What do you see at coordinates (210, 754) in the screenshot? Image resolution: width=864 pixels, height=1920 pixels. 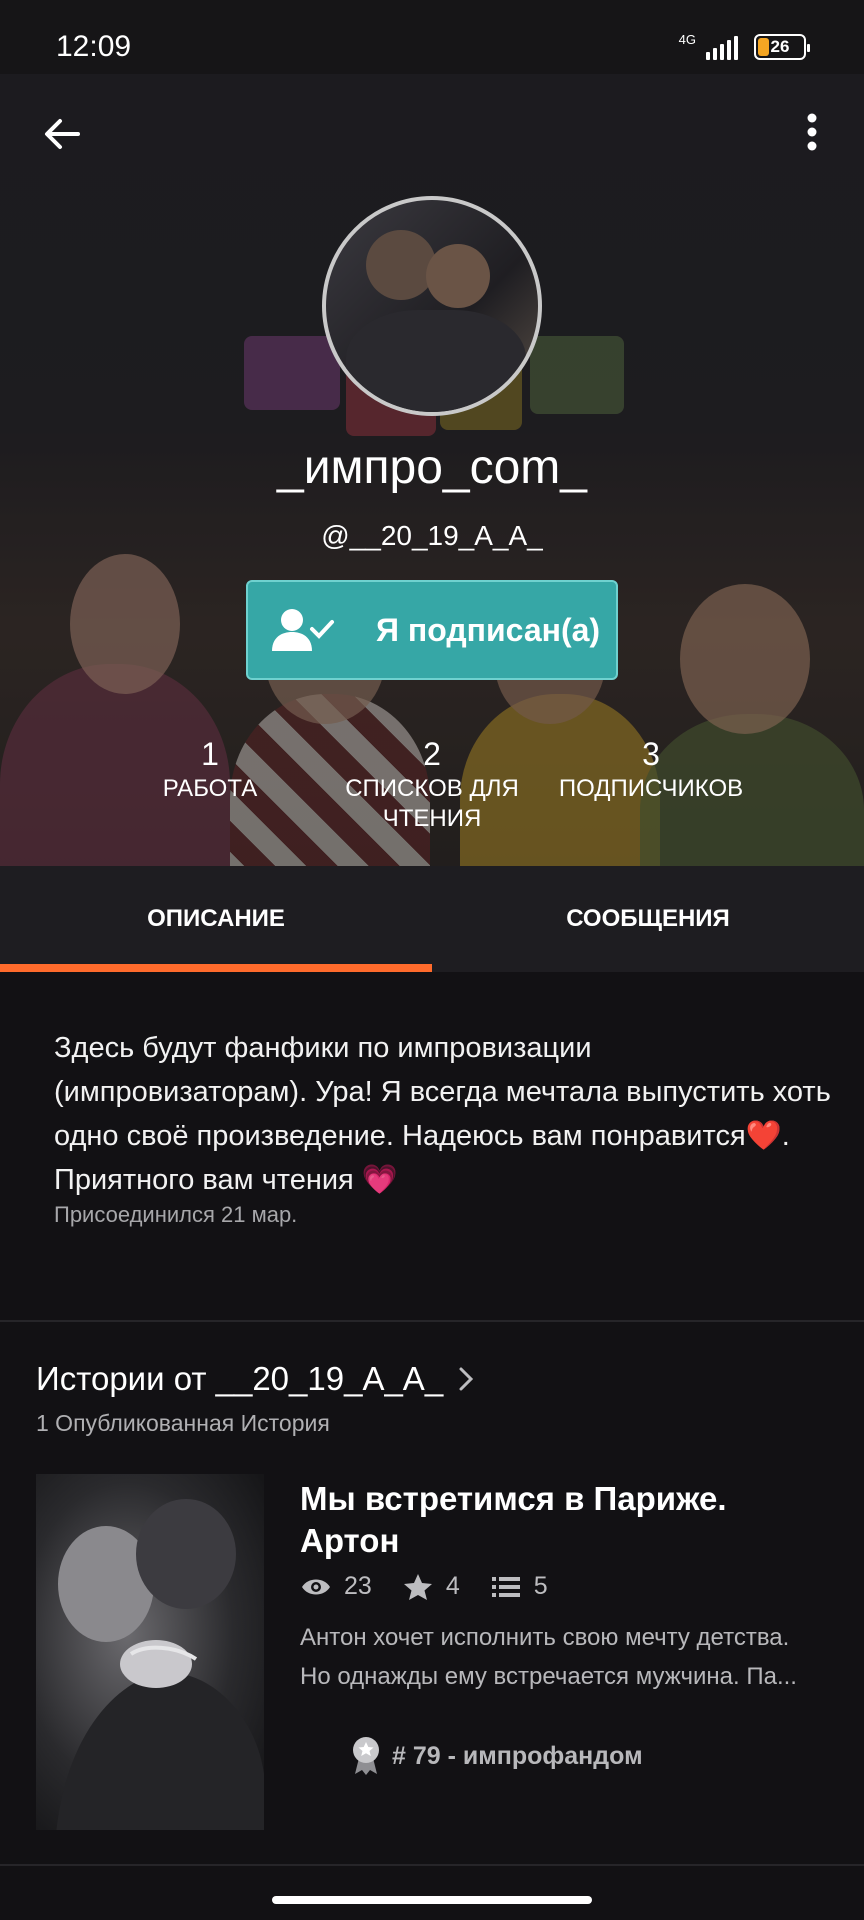 I see `stat-value: 1` at bounding box center [210, 754].